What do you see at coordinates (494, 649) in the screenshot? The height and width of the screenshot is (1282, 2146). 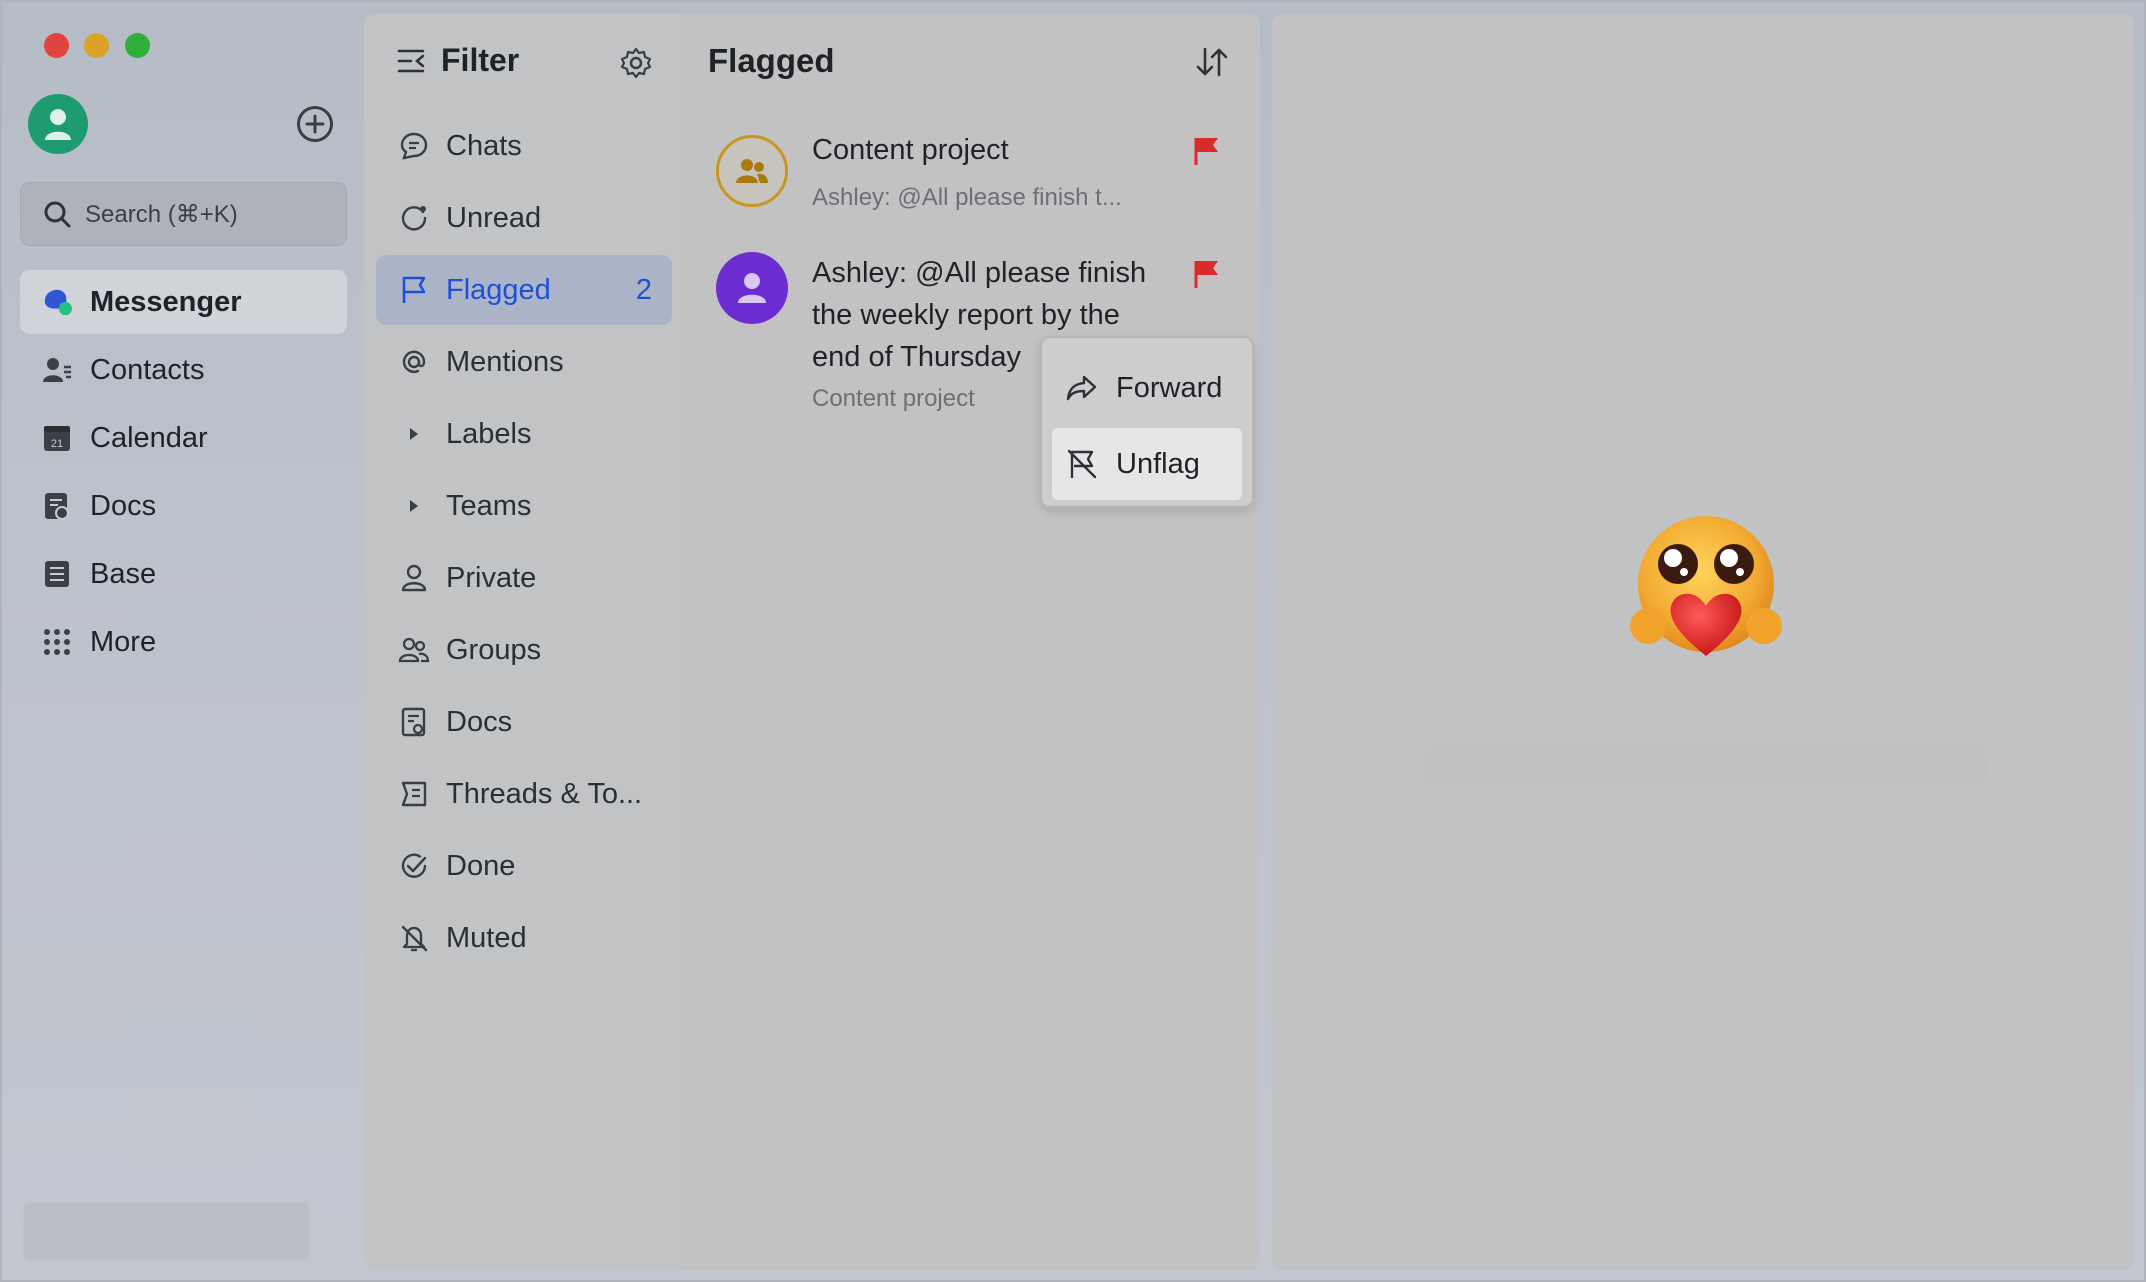 I see `filter-item-label: Groups` at bounding box center [494, 649].